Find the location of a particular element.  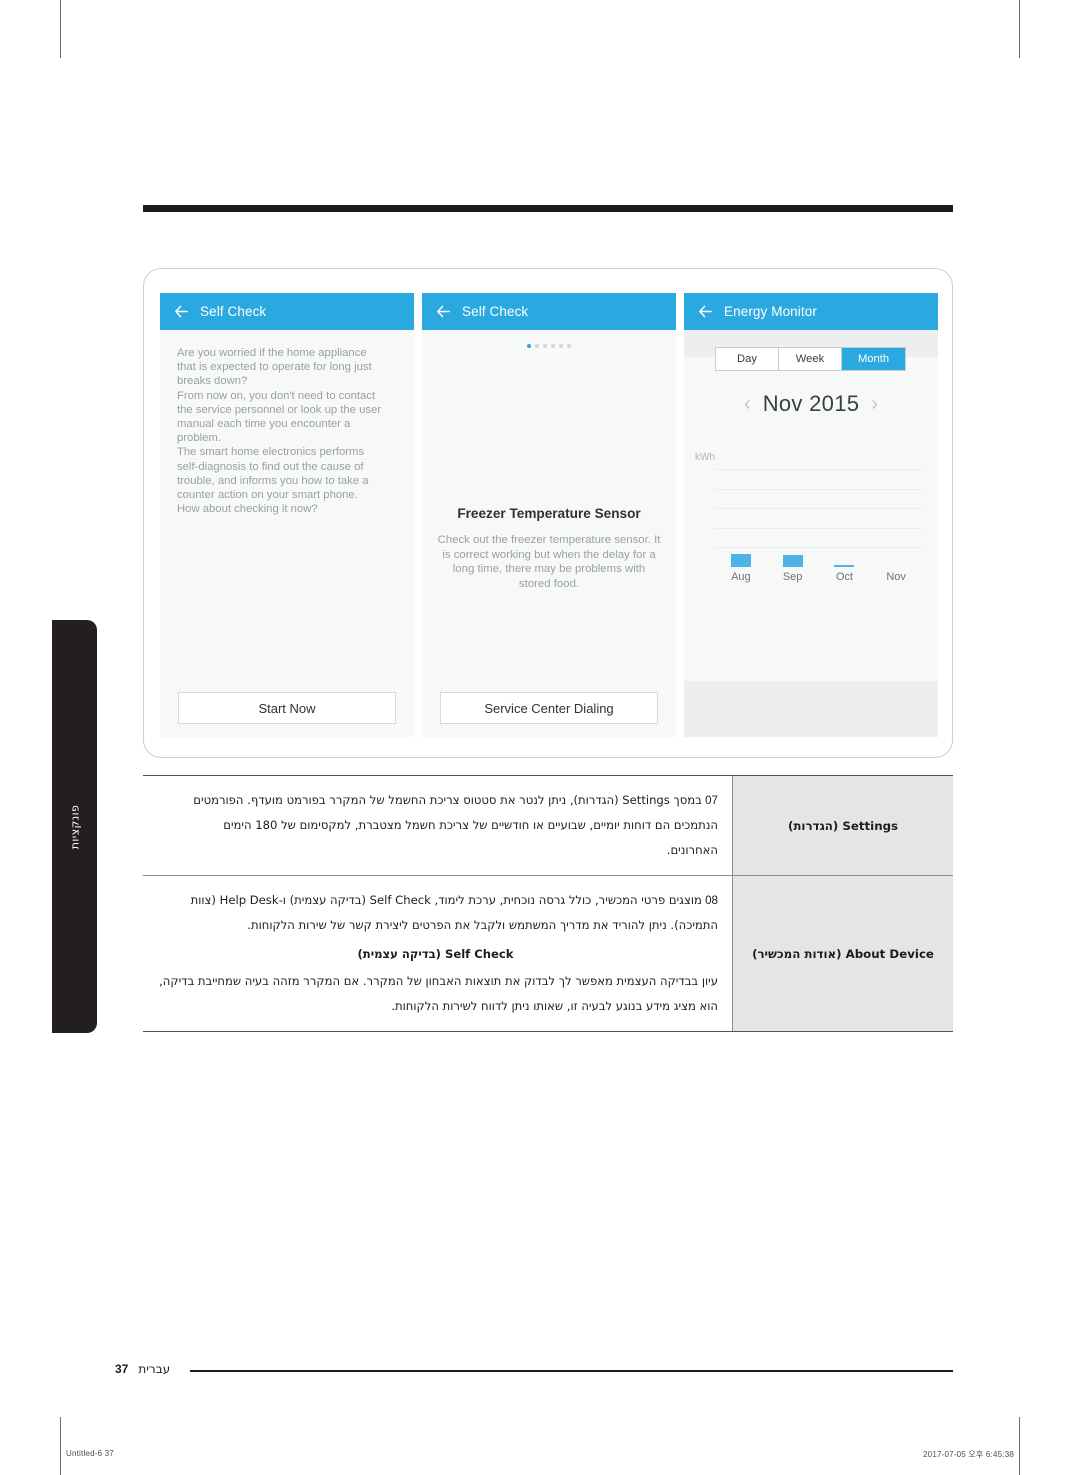

period-tab-week: Week is located at coordinates (810, 359).